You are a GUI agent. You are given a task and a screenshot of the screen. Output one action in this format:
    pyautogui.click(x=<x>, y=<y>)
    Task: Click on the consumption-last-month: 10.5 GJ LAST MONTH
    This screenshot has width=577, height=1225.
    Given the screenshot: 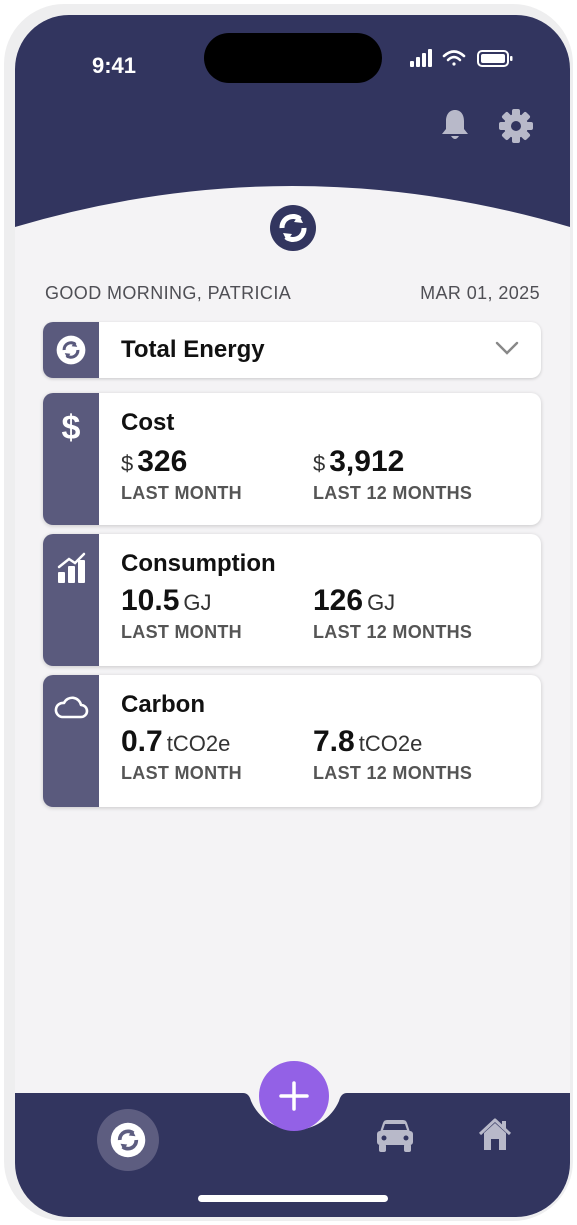 What is the action you would take?
    pyautogui.click(x=181, y=613)
    